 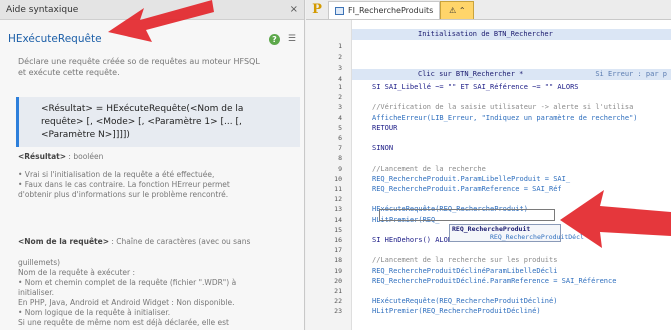 I want to click on error-handling-label: Si Erreur : par p, so click(x=631, y=74).